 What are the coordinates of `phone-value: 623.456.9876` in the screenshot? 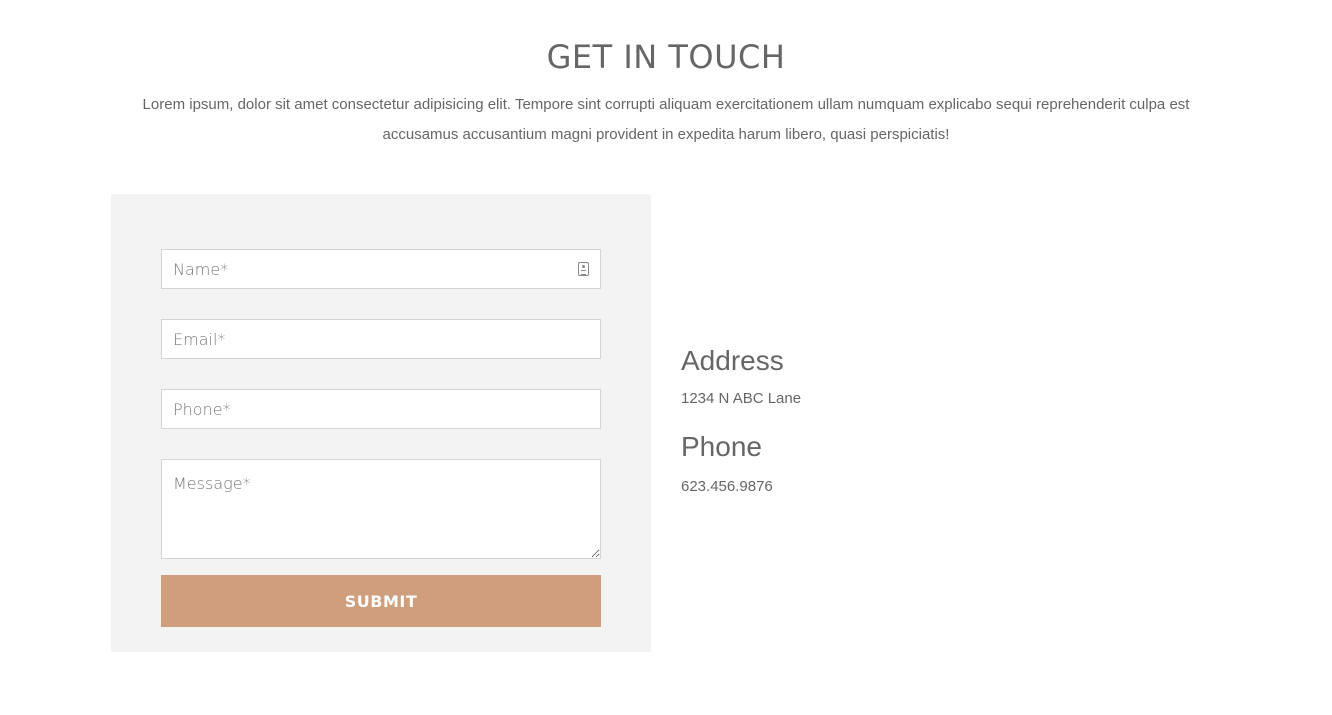 It's located at (727, 486).